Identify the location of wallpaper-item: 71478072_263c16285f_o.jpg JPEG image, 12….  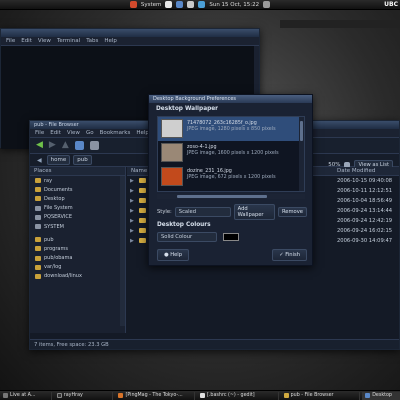
(231, 129).